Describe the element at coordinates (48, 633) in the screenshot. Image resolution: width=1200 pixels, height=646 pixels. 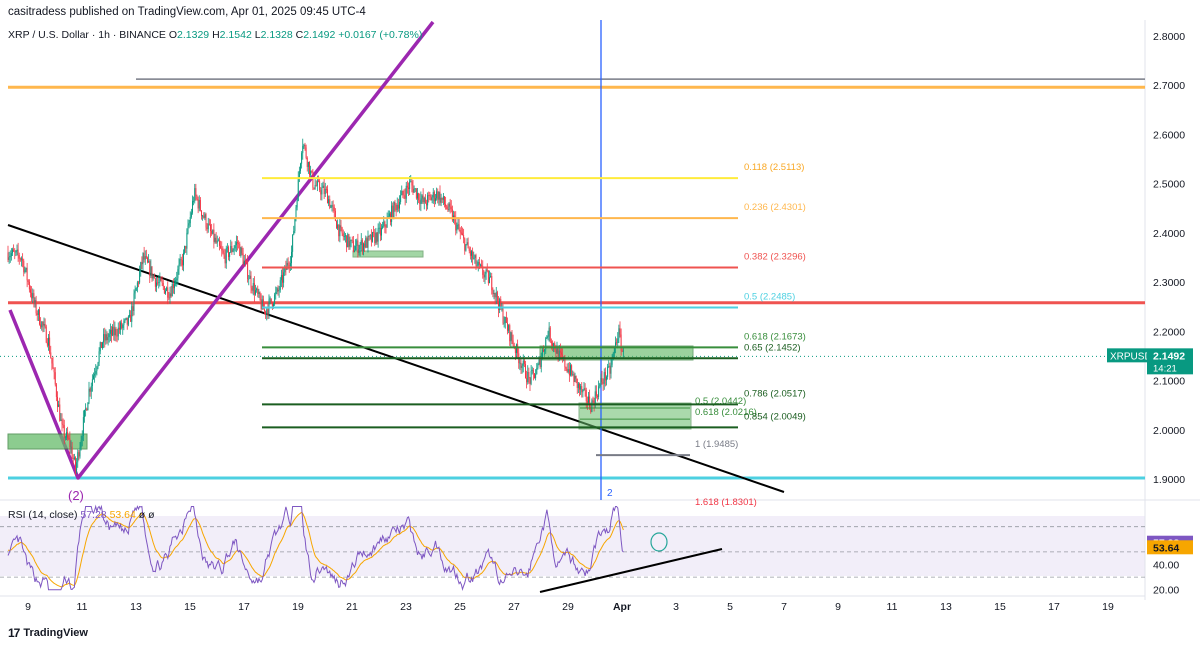
I see `tradingview-brand: 17 TradingView` at that location.